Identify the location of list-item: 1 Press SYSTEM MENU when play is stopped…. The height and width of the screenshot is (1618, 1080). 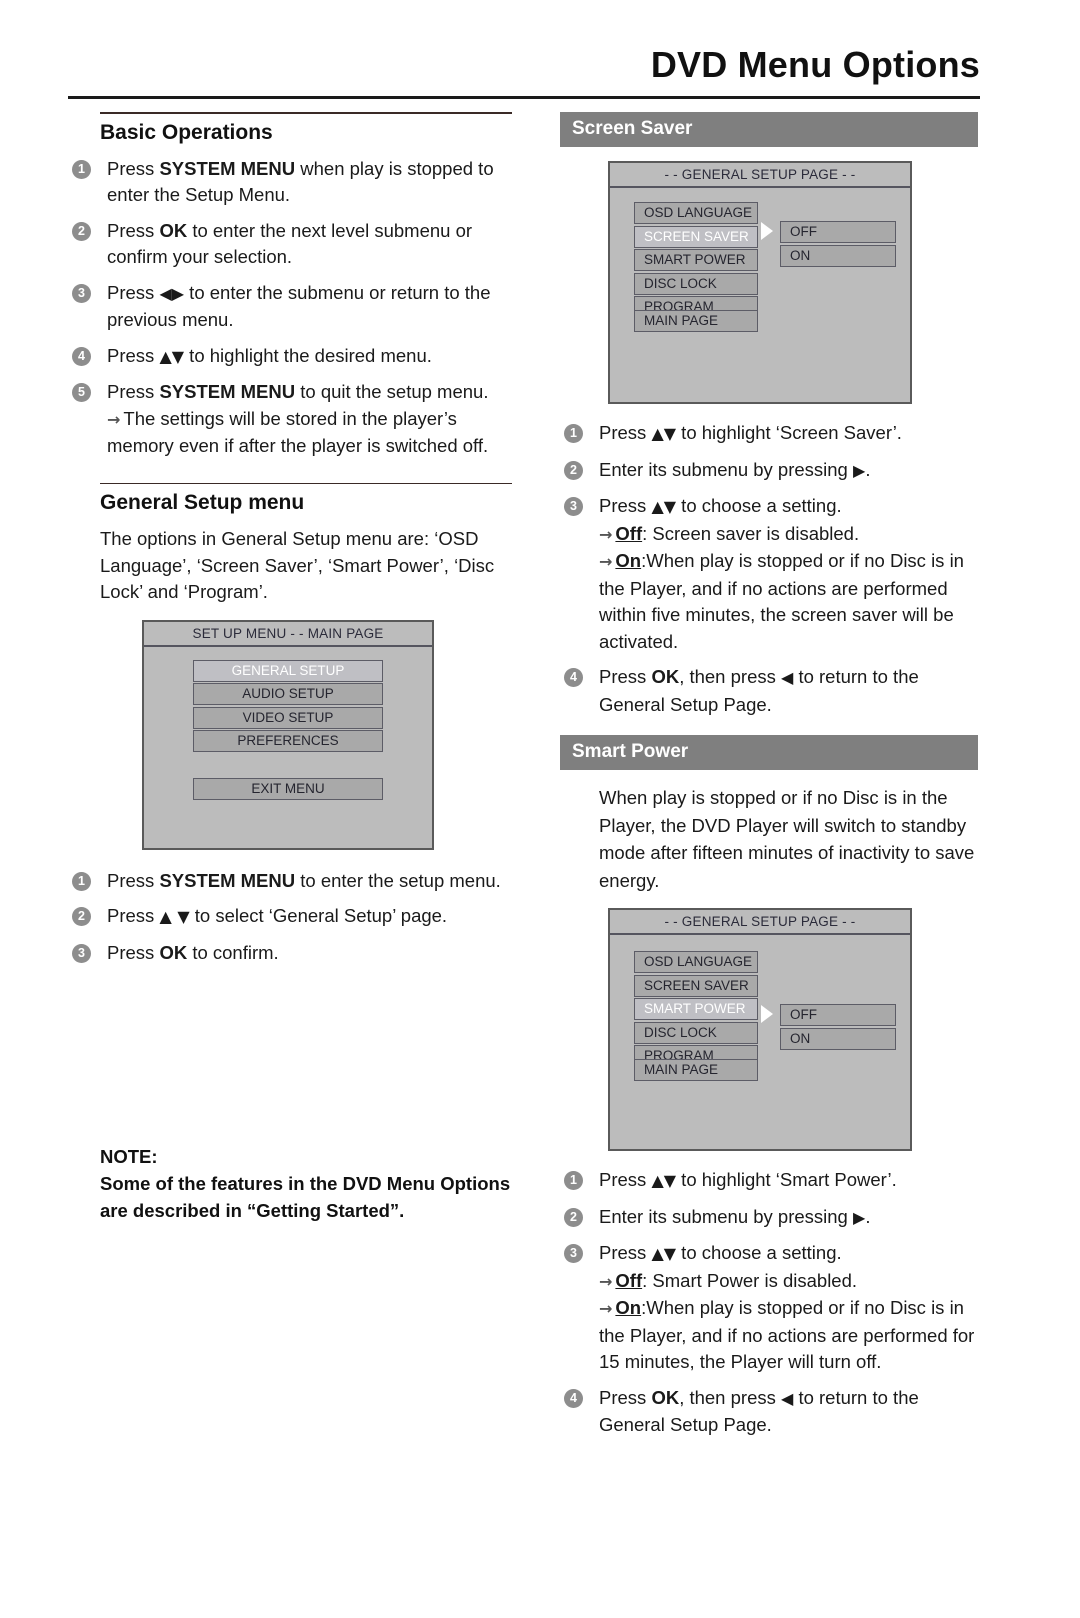
(294, 182).